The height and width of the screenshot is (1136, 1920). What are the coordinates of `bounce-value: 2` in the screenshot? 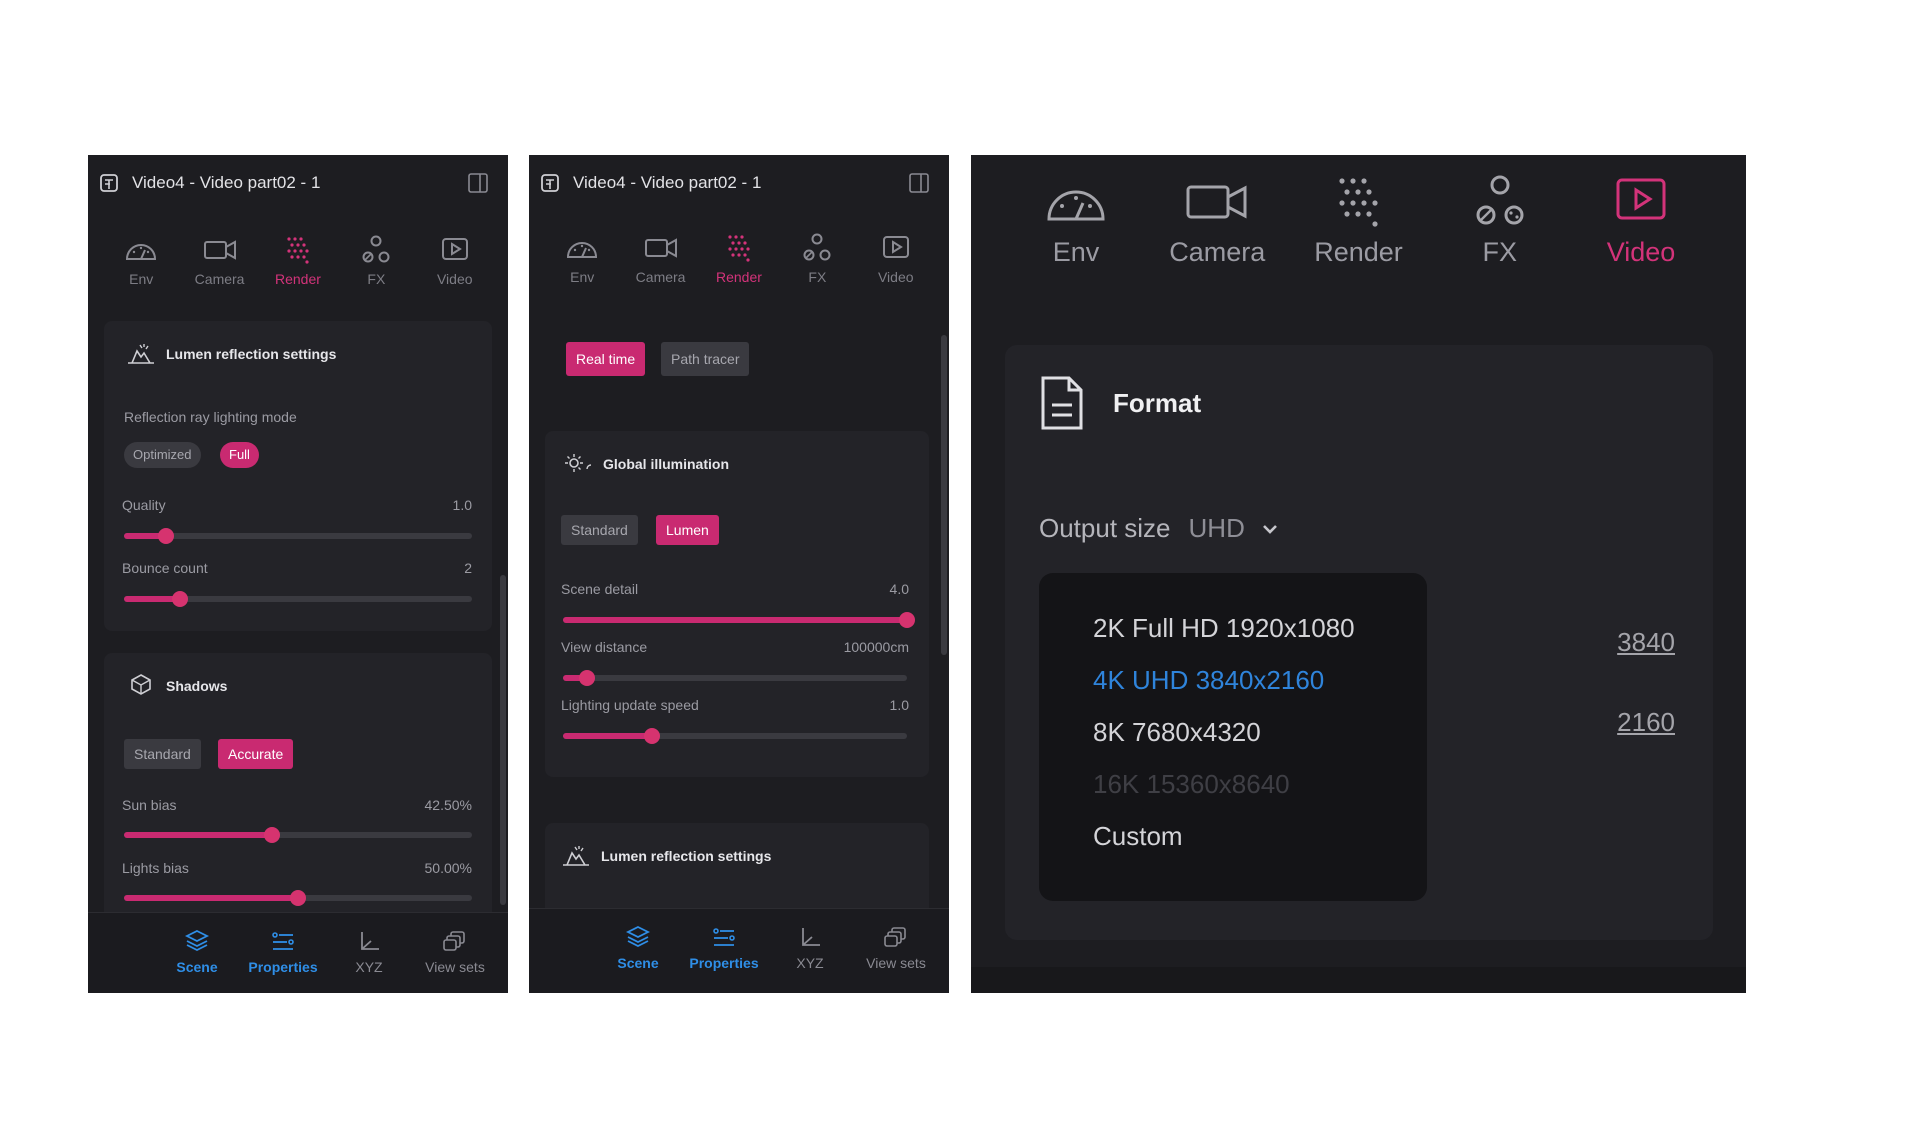 It's located at (468, 568).